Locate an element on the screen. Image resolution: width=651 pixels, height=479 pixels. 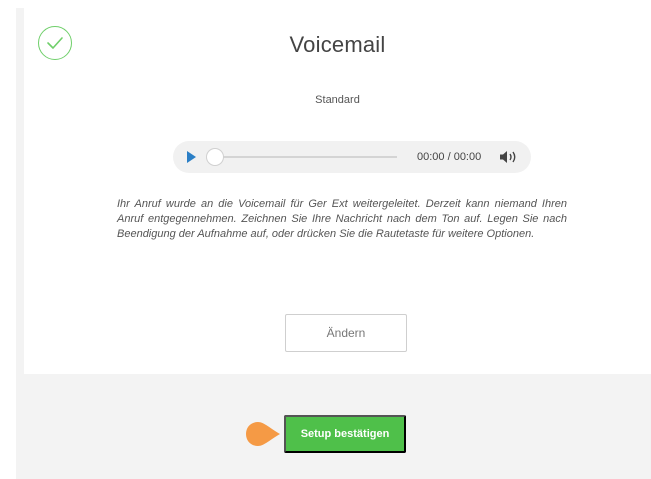
pointer-pin-icon is located at coordinates (263, 434).